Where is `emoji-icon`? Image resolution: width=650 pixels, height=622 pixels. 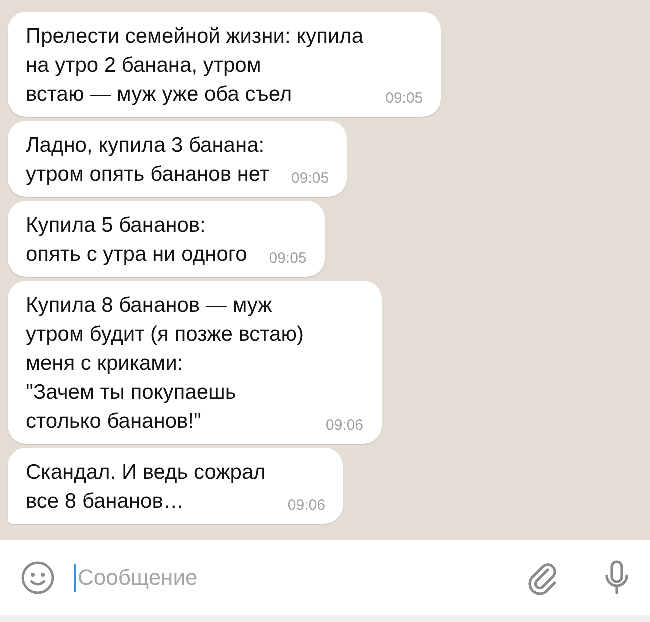
emoji-icon is located at coordinates (38, 578).